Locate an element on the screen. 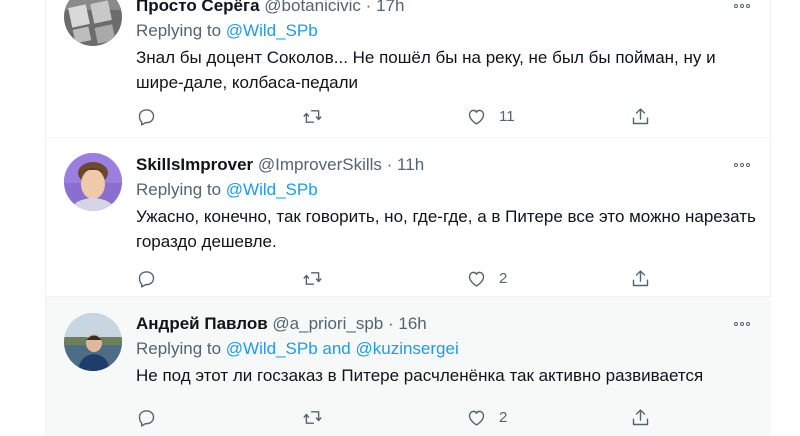 The image size is (800, 436). tweet-time: 17h is located at coordinates (390, 7).